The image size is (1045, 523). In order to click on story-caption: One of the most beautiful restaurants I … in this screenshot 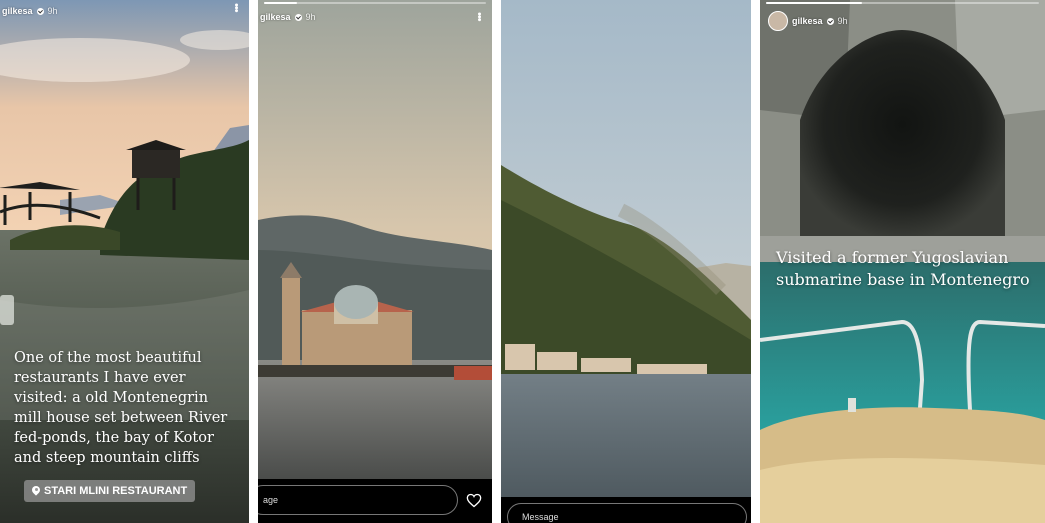, I will do `click(121, 408)`.